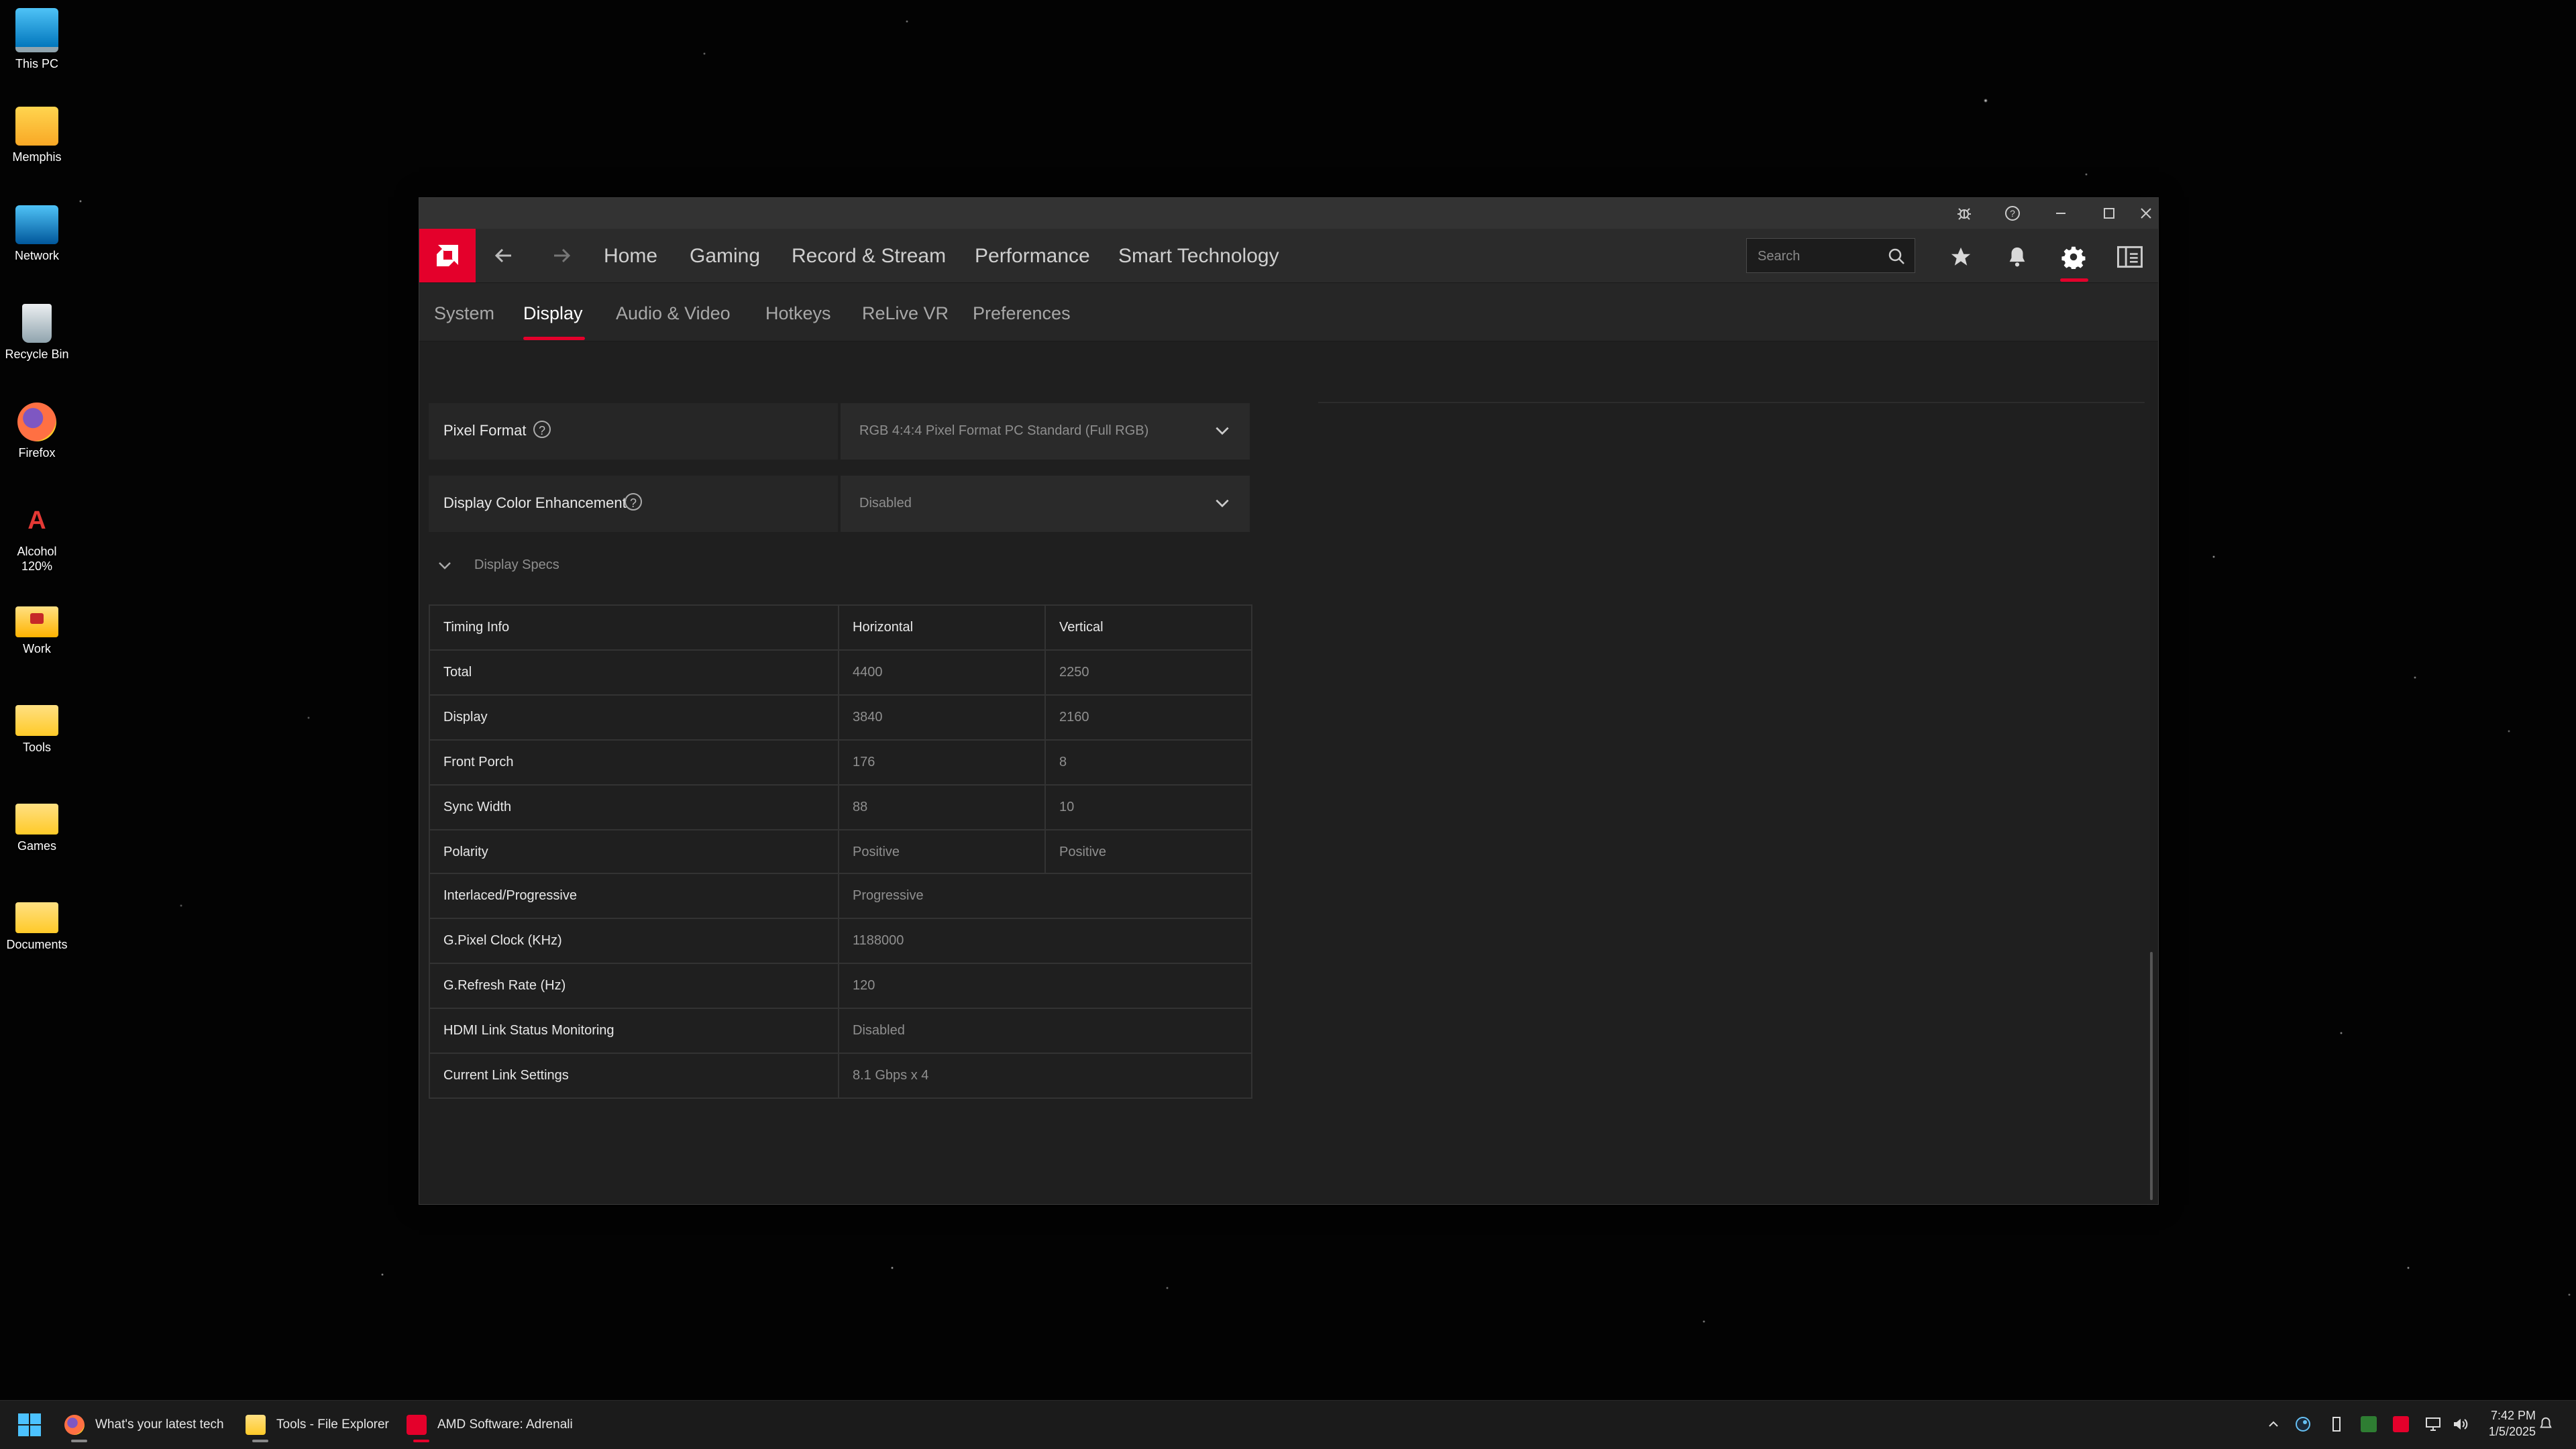 The image size is (2576, 1449). Describe the element at coordinates (505, 1424) in the screenshot. I see `taskbar-app-label: AMD Software: Adrenali` at that location.